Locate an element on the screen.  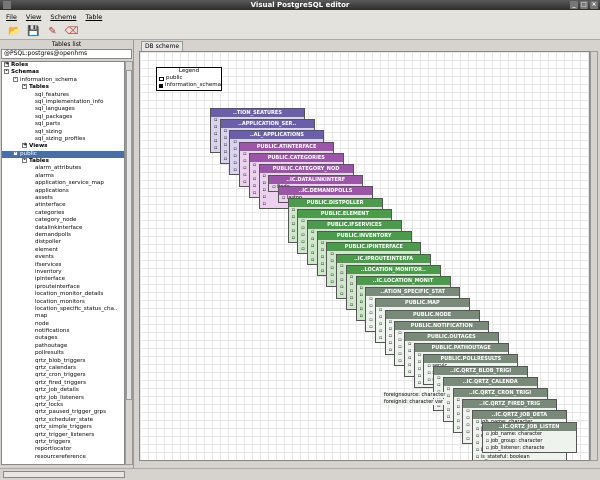
tree-item: categories is located at coordinates (63, 213).